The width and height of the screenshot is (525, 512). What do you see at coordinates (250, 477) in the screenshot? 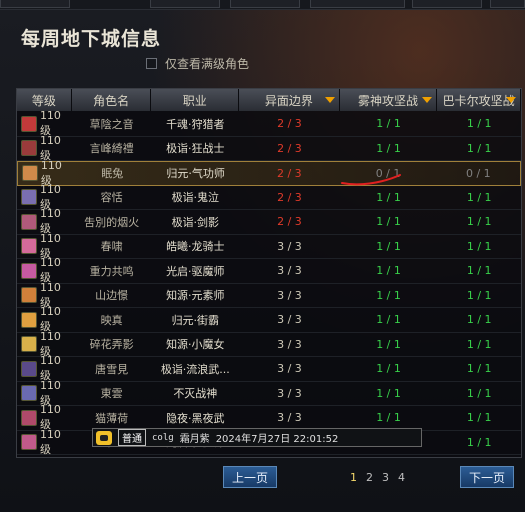
I see `prev-page-button: 上一页` at bounding box center [250, 477].